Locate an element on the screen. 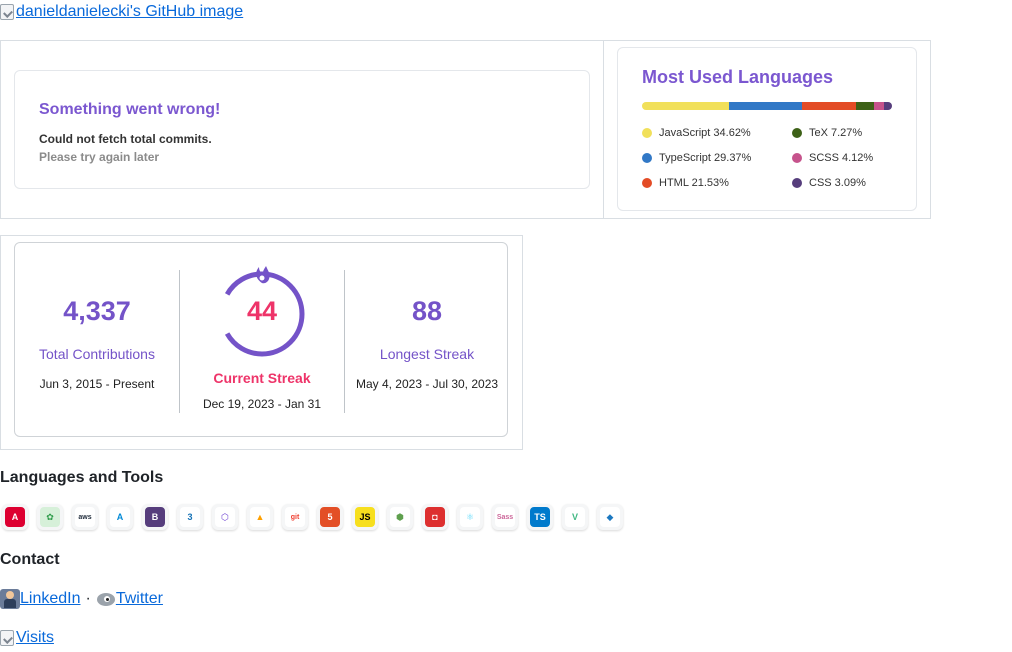 Image resolution: width=1012 pixels, height=652 pixels. css3-icon: 3 is located at coordinates (190, 517).